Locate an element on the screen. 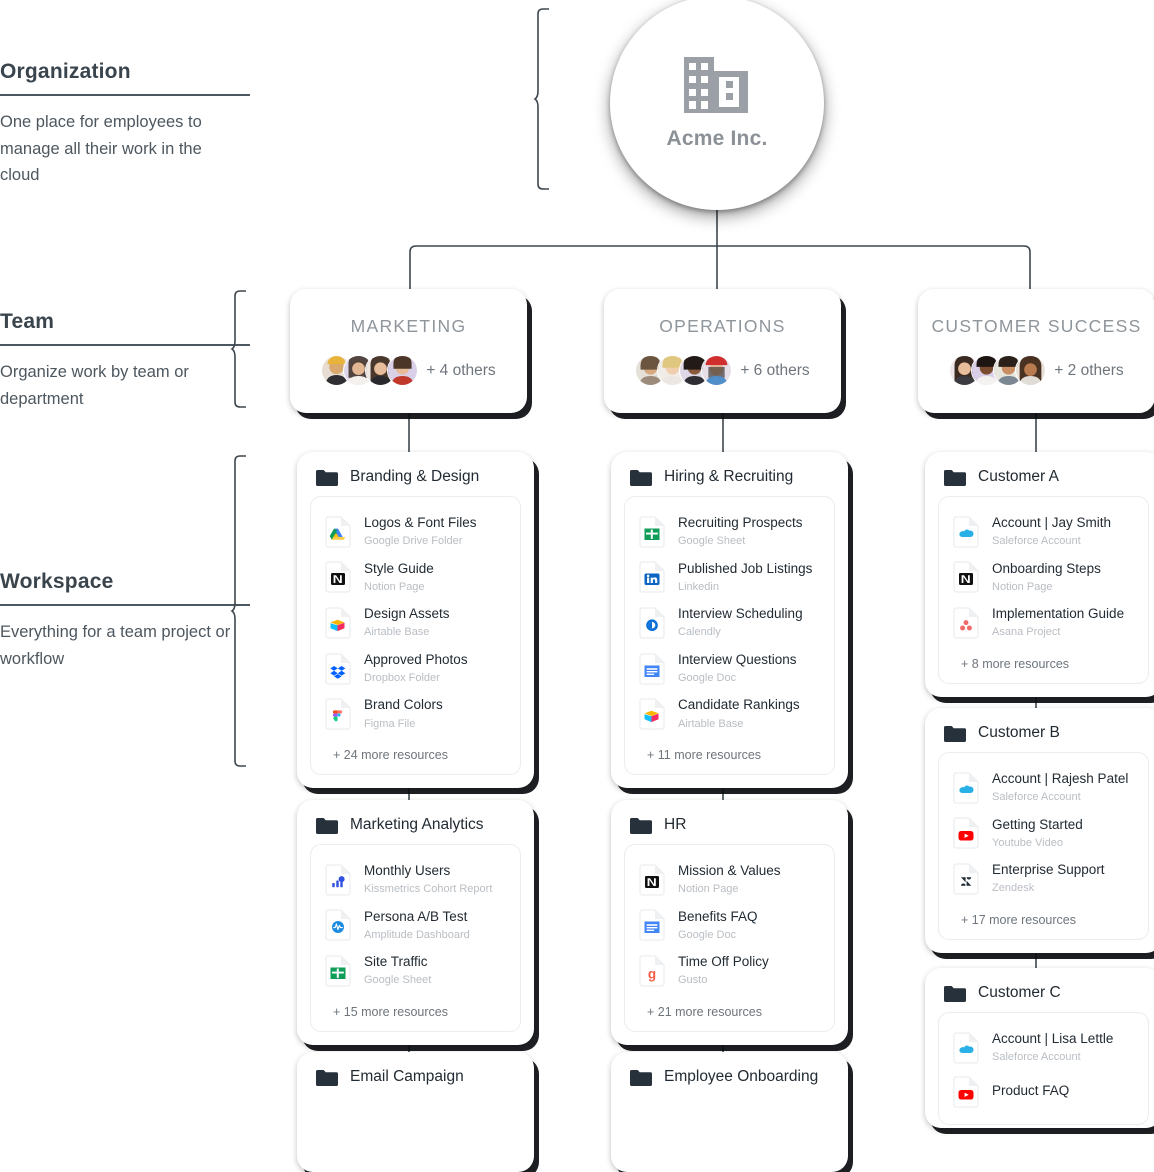 The height and width of the screenshot is (1172, 1154). resource-item: Mission & Values Notion Page is located at coordinates (729, 880).